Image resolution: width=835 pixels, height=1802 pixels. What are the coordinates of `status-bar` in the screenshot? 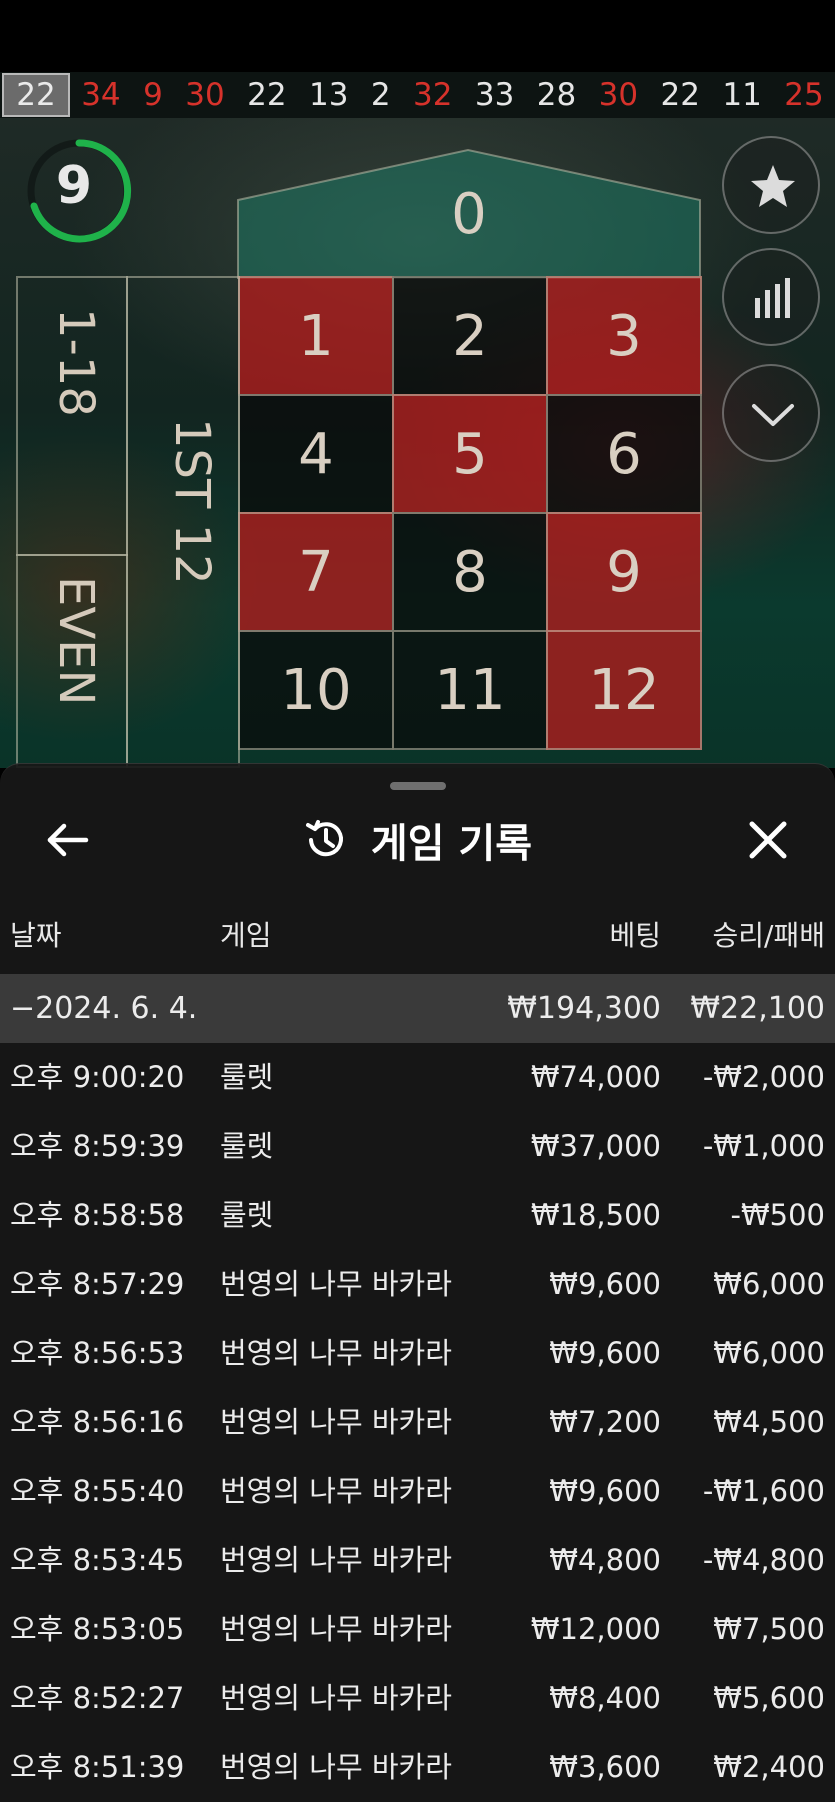 It's located at (417, 36).